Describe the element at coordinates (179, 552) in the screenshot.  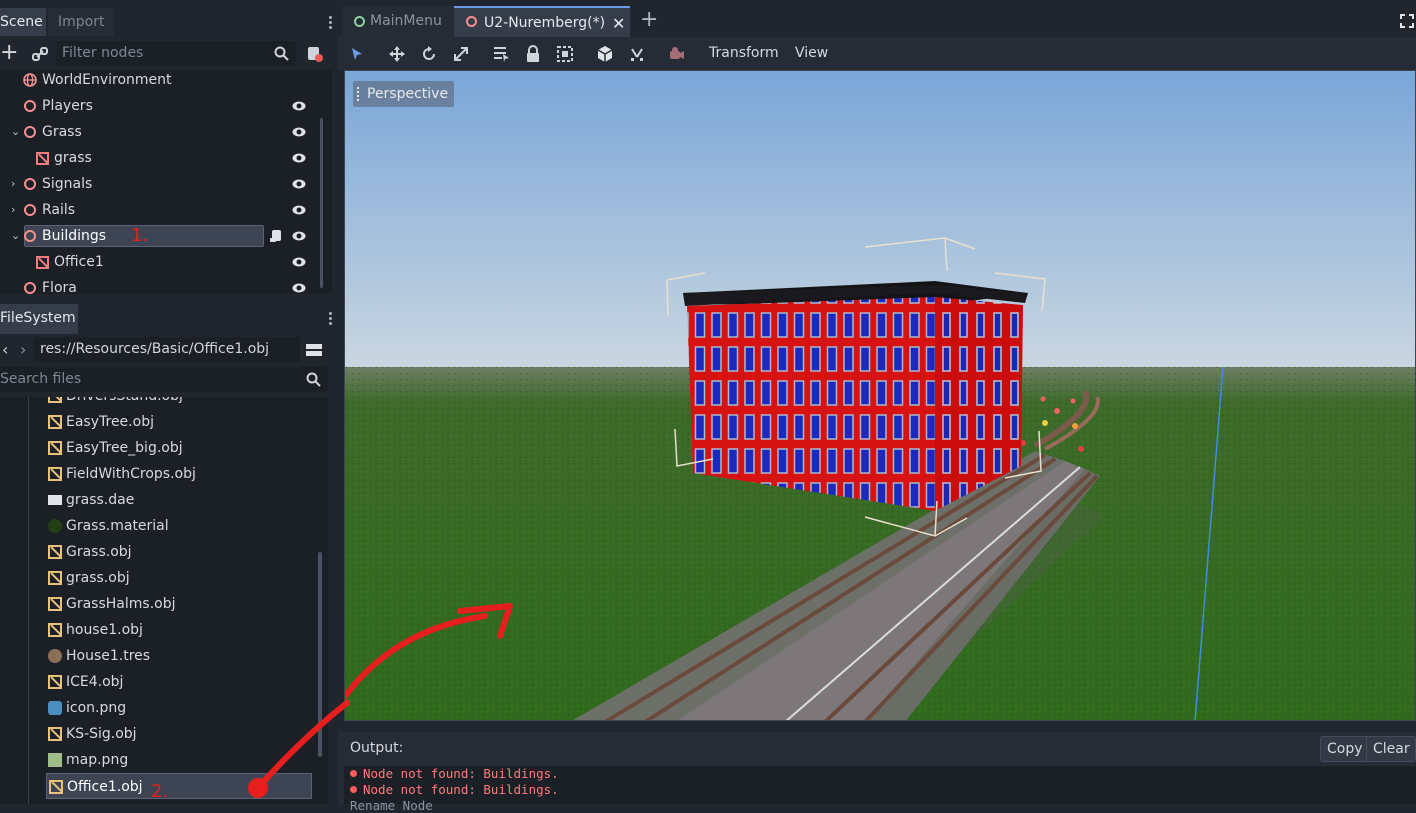
I see `file-item: Grass.obj` at that location.